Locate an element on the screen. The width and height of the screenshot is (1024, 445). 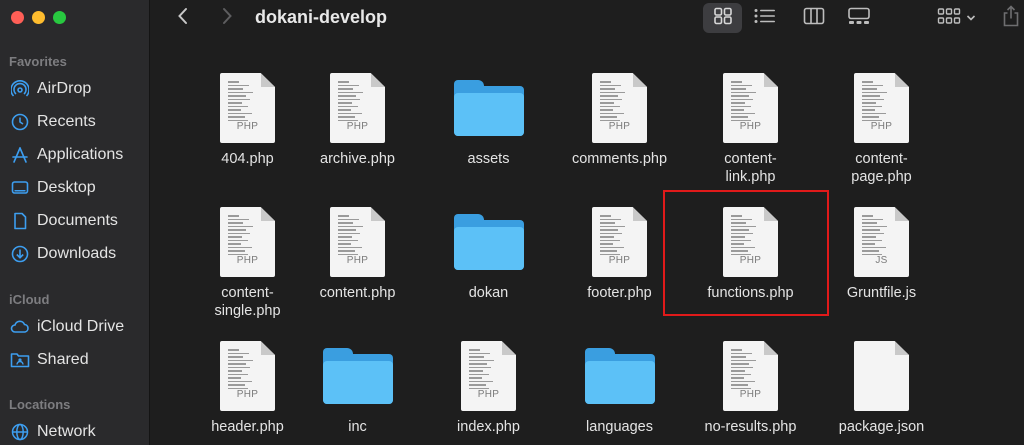
window-controls is located at coordinates (38, 17).